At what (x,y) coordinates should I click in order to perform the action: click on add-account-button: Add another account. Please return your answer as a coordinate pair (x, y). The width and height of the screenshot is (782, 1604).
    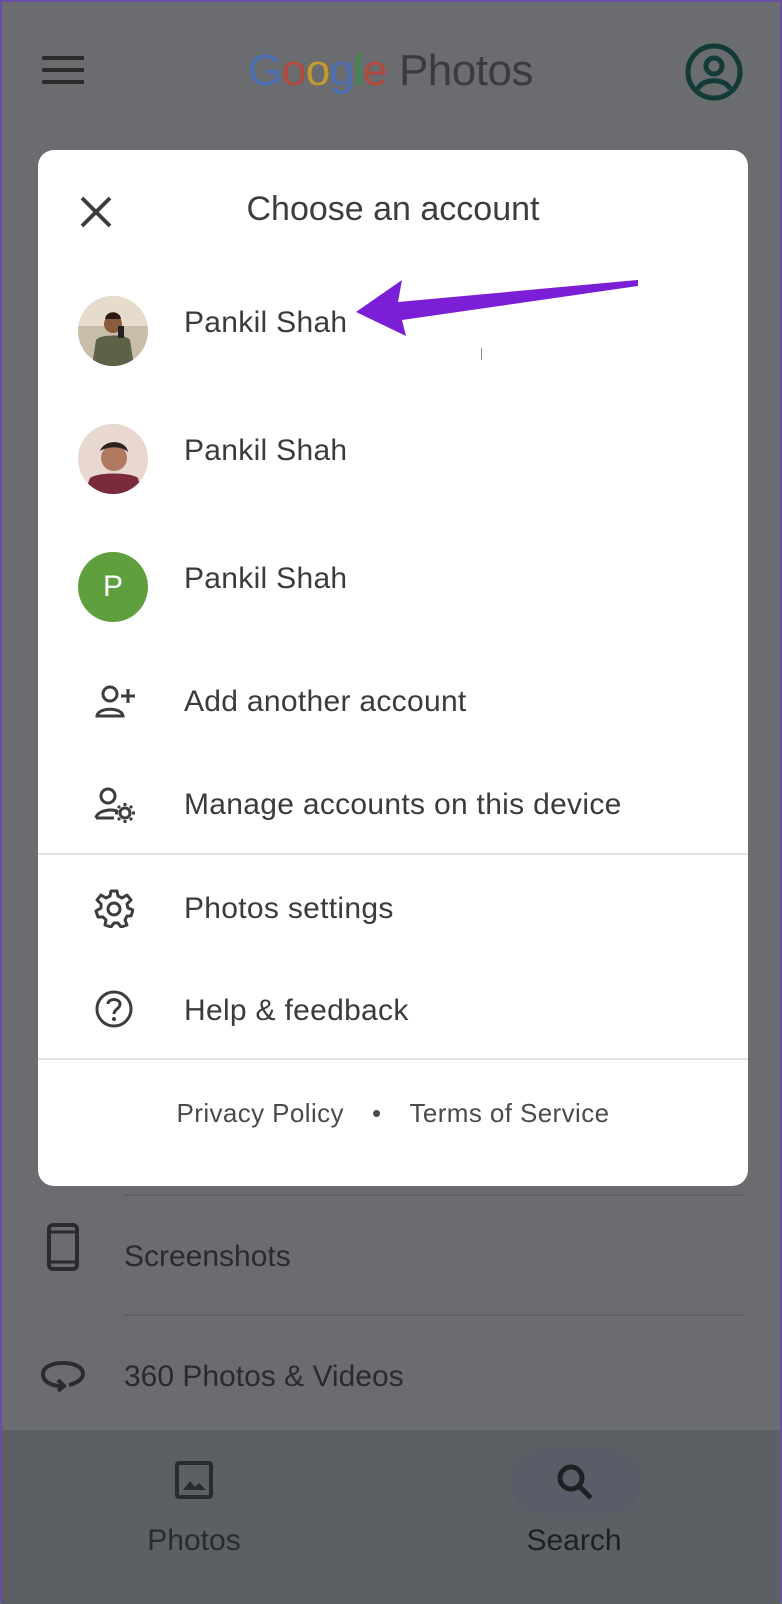
    Looking at the image, I should click on (393, 698).